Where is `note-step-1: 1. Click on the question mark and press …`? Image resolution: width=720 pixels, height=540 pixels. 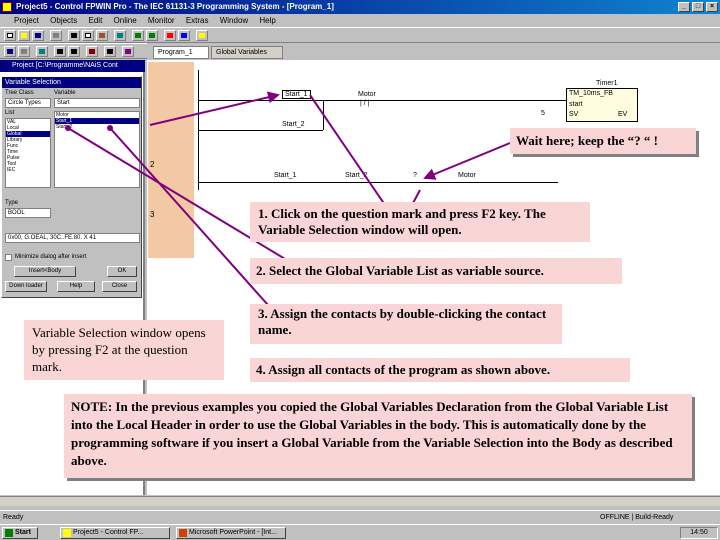 note-step-1: 1. Click on the question mark and press … is located at coordinates (420, 222).